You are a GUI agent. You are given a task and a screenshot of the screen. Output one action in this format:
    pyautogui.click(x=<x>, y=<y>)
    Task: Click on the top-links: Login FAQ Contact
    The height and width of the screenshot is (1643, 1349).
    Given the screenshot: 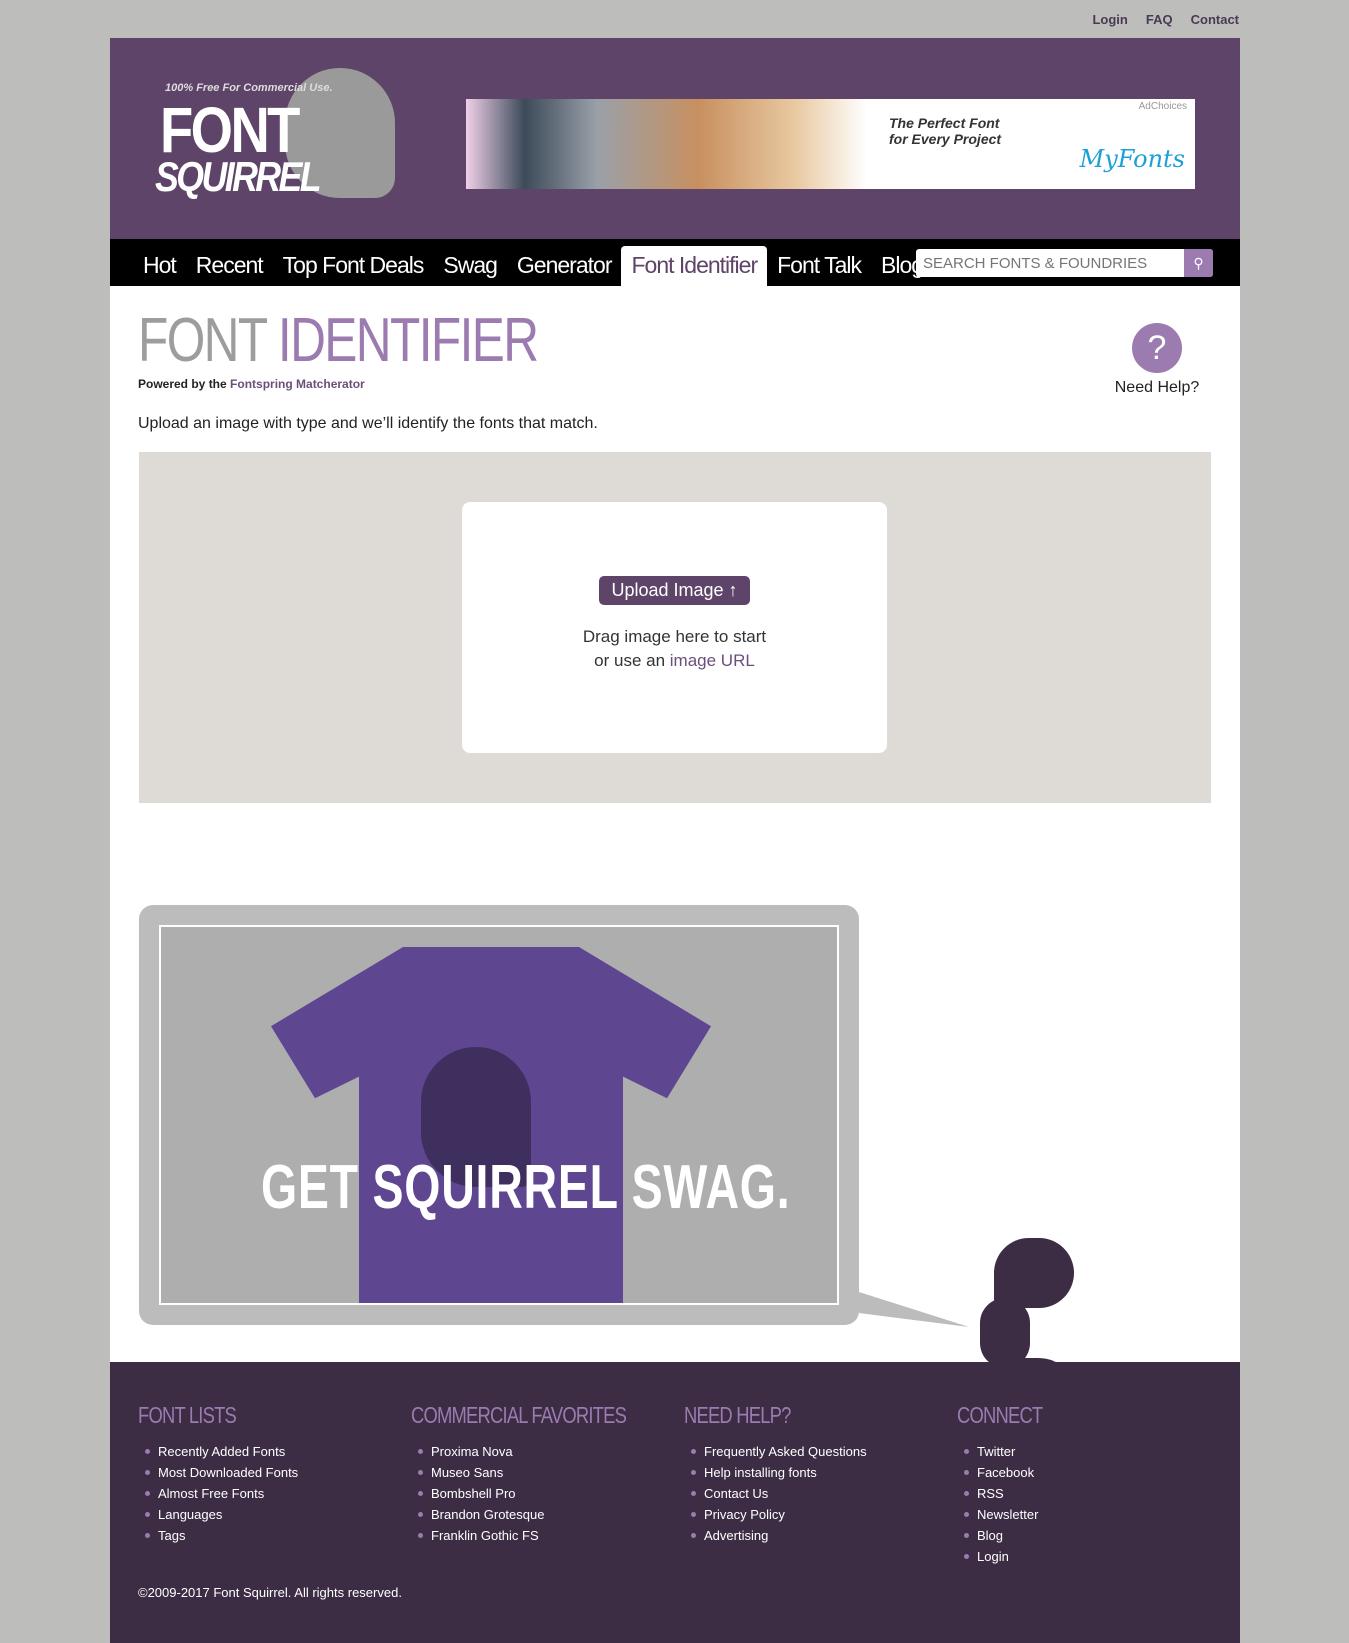 What is the action you would take?
    pyautogui.click(x=1165, y=19)
    